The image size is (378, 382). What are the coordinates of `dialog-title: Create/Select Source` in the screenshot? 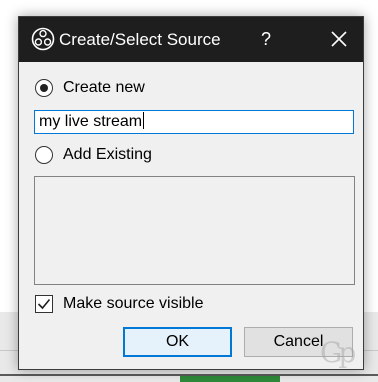 It's located at (140, 39).